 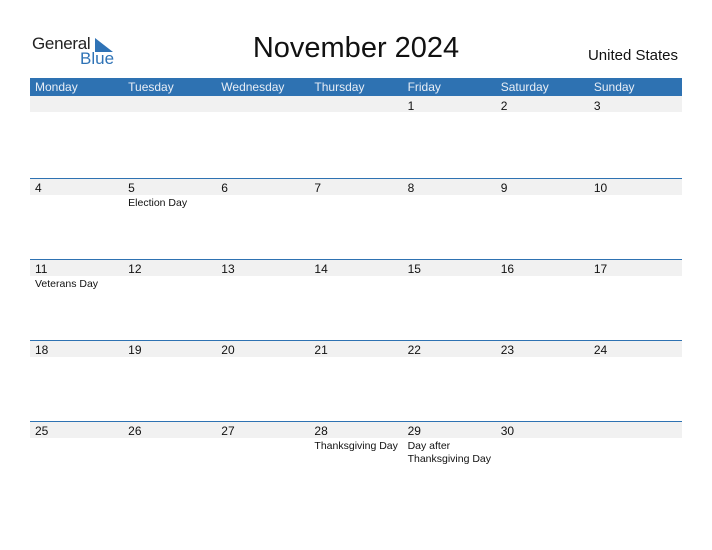 What do you see at coordinates (424, 87) in the screenshot?
I see `weekday-label: Friday` at bounding box center [424, 87].